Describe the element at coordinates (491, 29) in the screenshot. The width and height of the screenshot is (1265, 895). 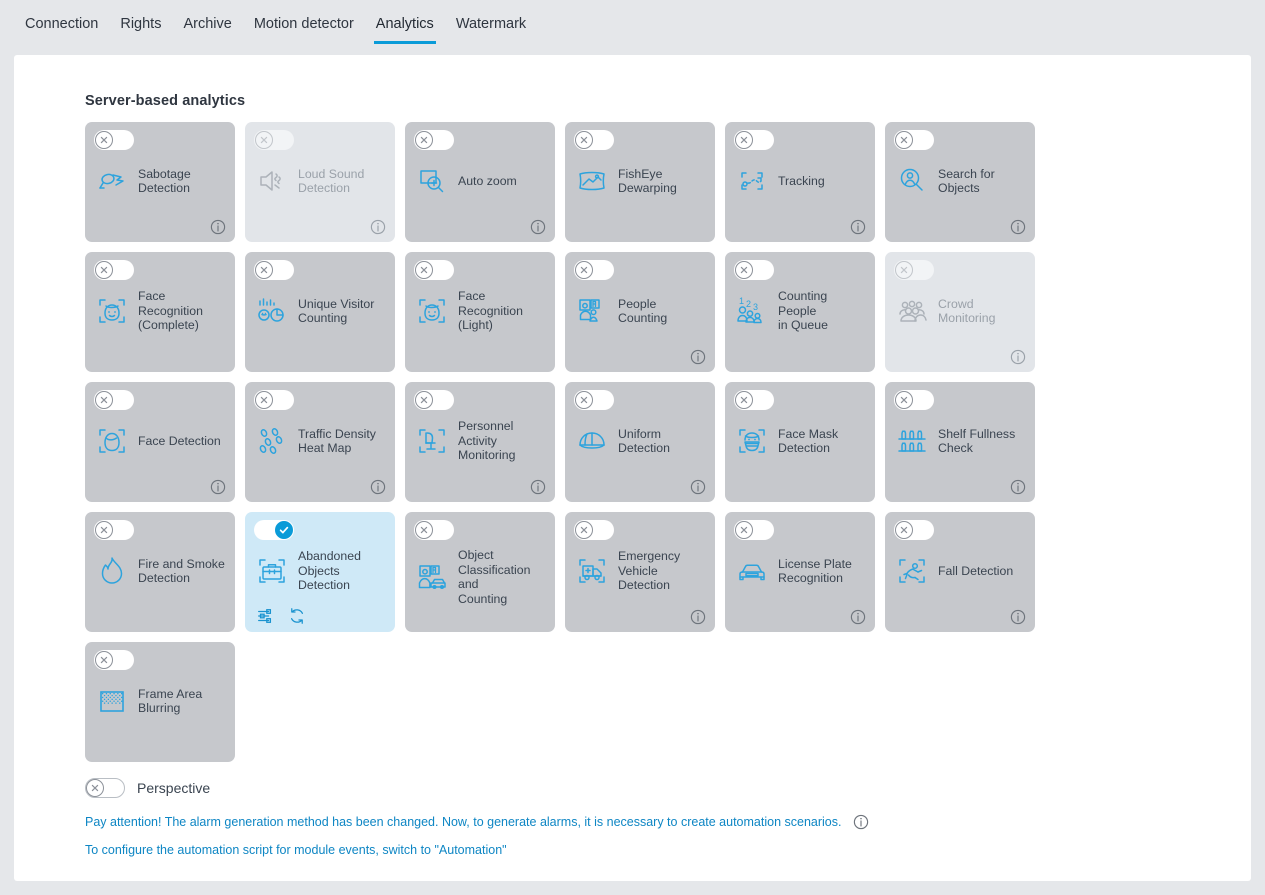
I see `tab-watermark: Watermark` at that location.